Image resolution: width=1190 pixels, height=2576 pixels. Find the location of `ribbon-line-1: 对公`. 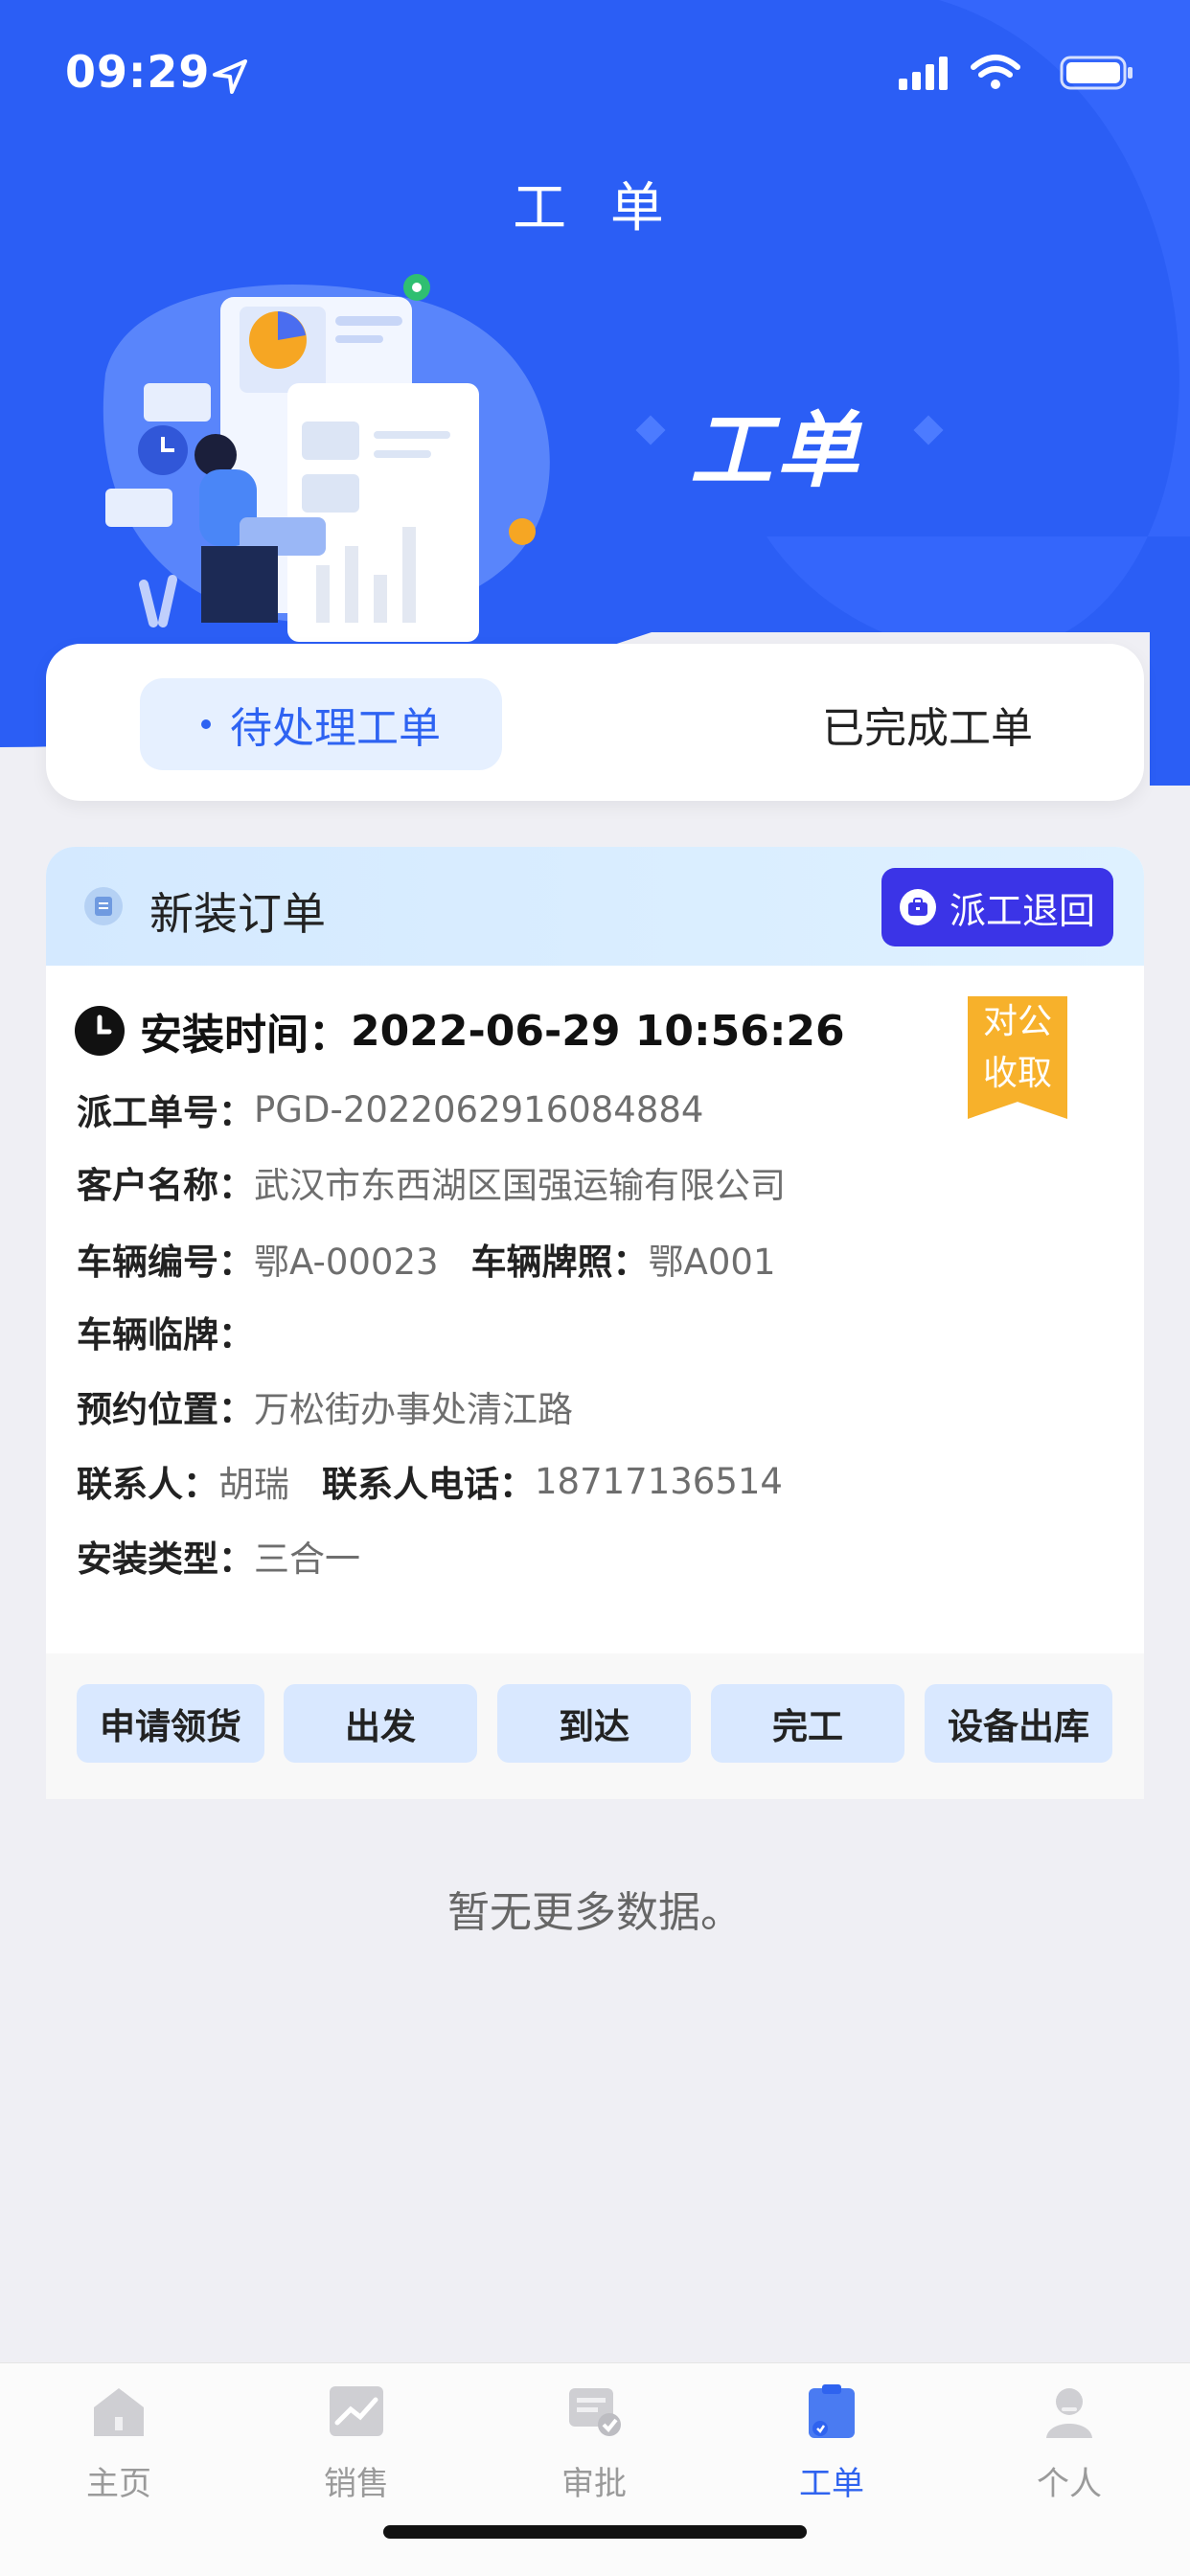

ribbon-line-1: 对公 is located at coordinates (1017, 1022).